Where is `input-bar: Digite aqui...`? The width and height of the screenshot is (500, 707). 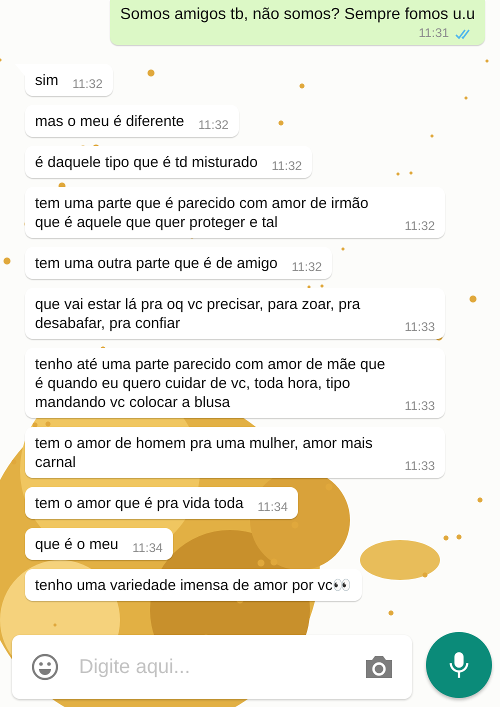 input-bar: Digite aqui... is located at coordinates (212, 667).